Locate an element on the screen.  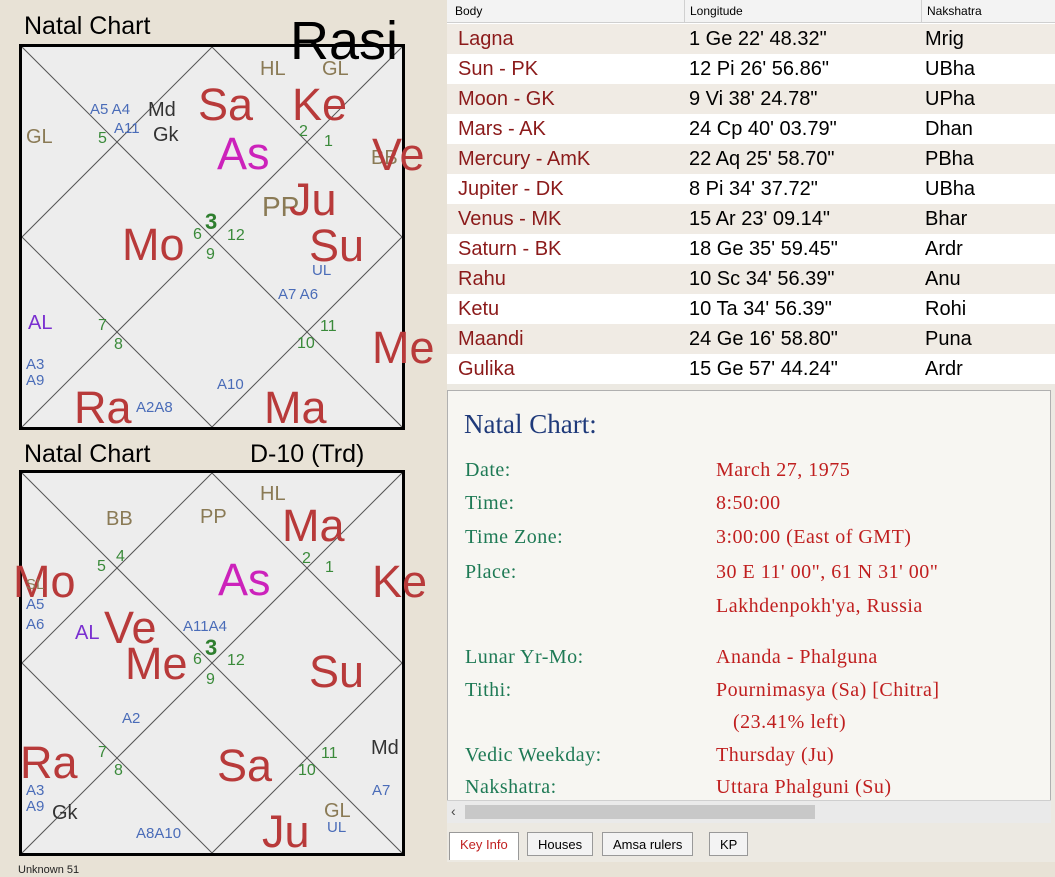
d10-sa: Sa is located at coordinates (245, 765).